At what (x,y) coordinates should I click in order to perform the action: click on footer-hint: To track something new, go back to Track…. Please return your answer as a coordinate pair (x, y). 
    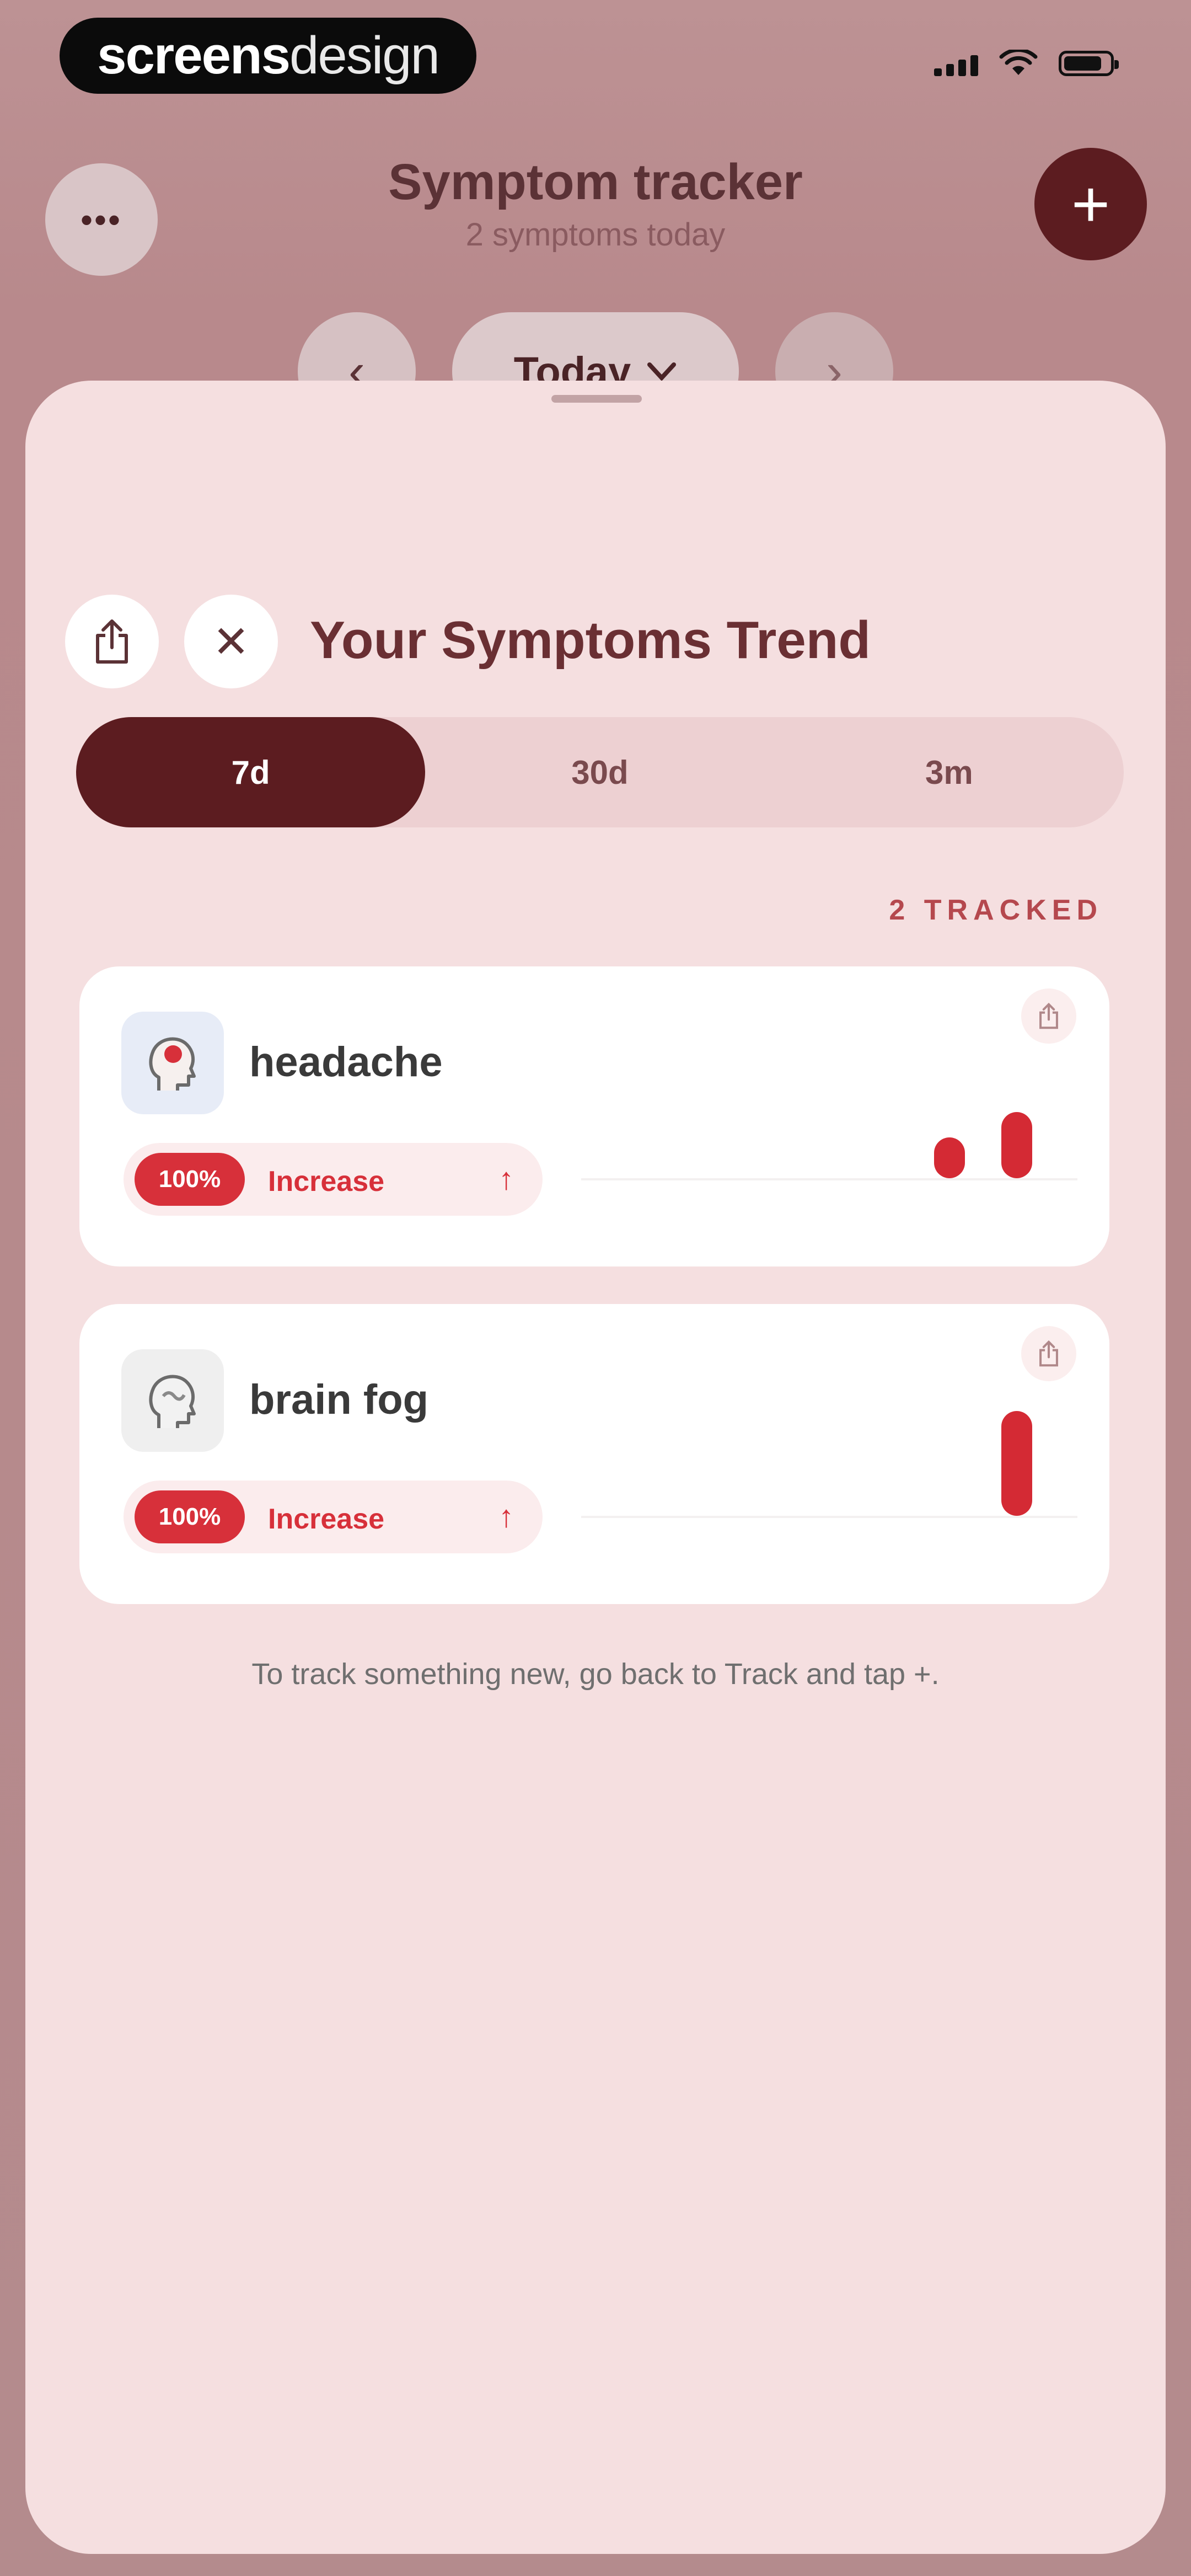
    Looking at the image, I should click on (595, 1674).